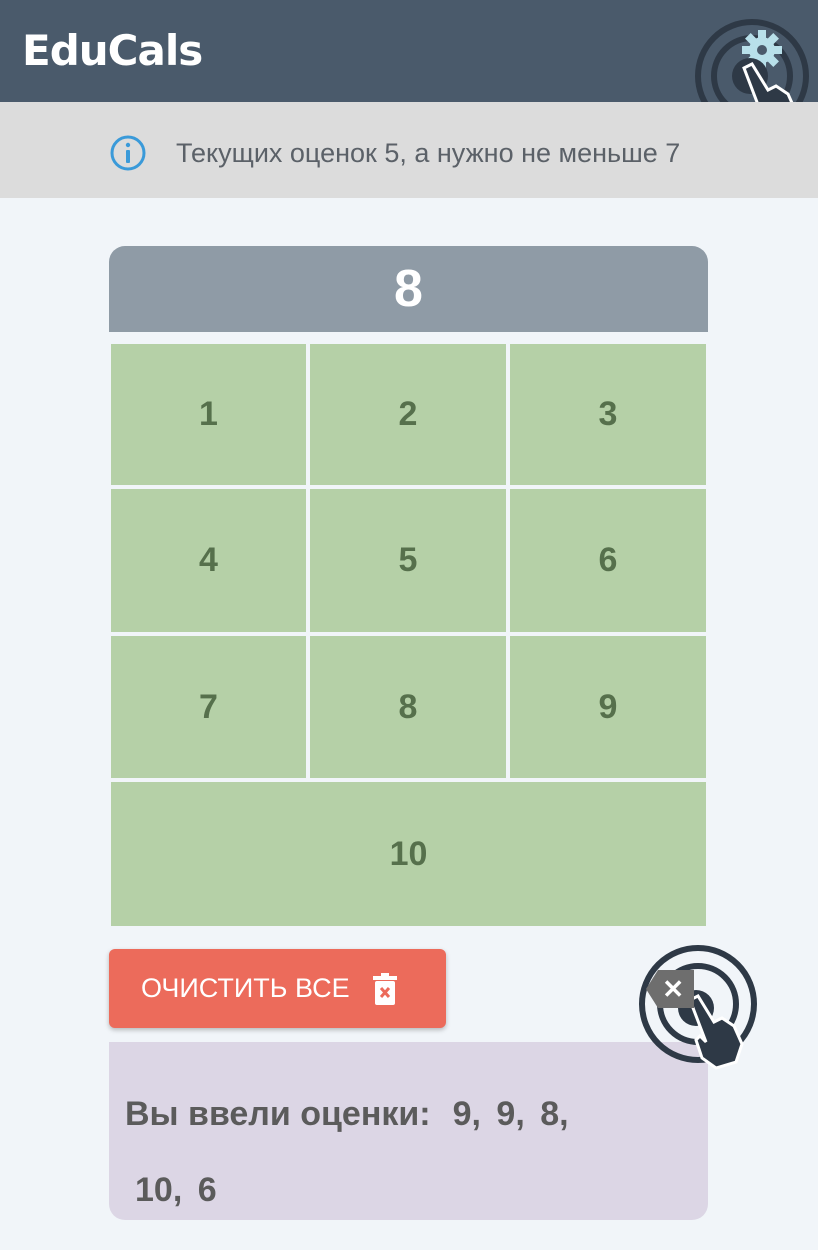  Describe the element at coordinates (112, 50) in the screenshot. I see `app-logo: EduCals` at that location.